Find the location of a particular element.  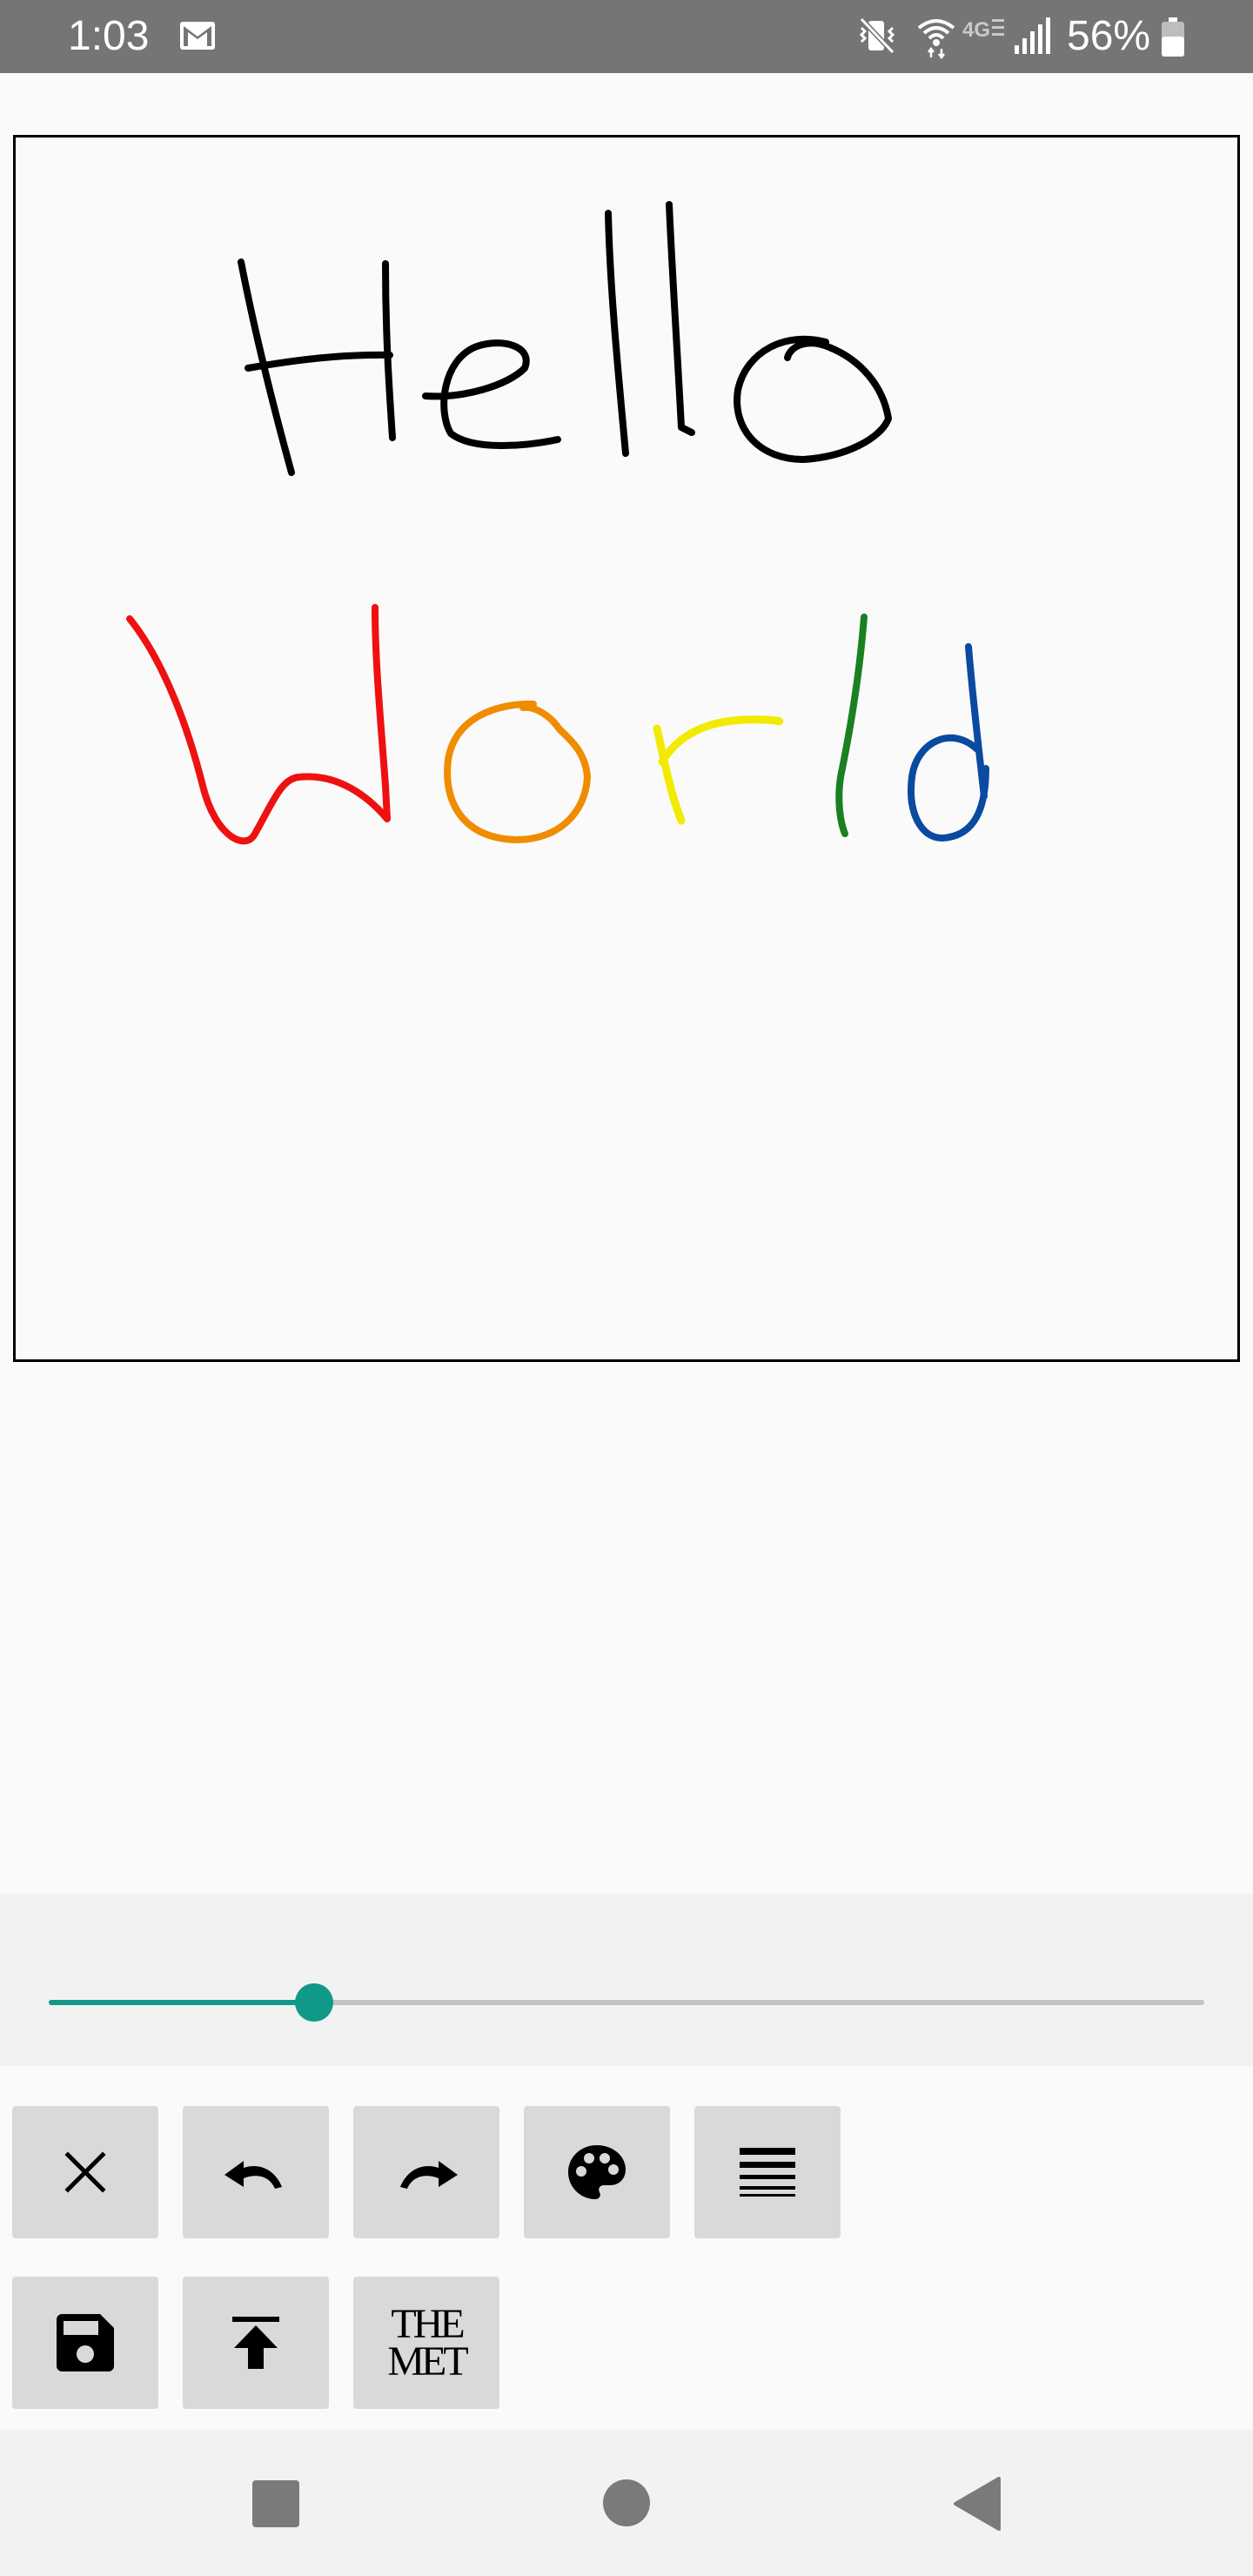

battery-icon is located at coordinates (1173, 37).